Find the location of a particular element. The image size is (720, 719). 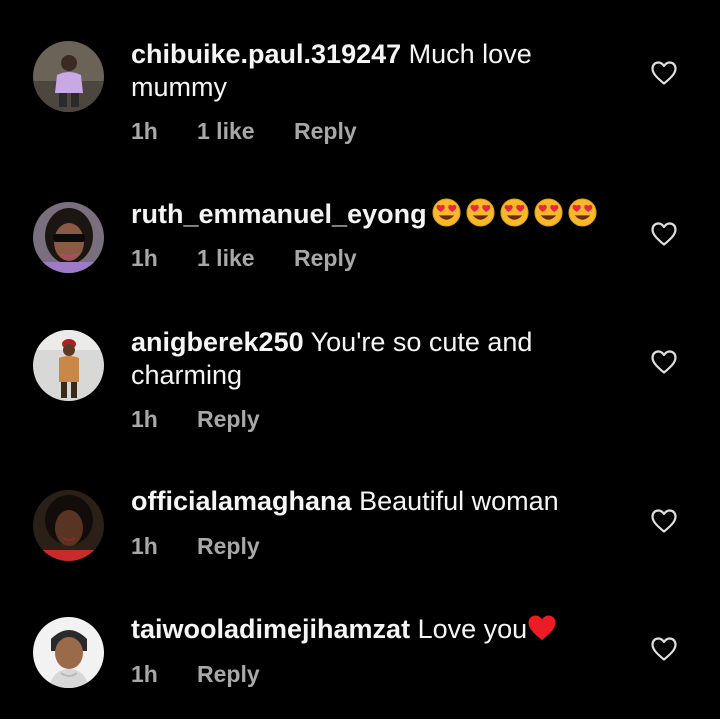

red-heart-emoji is located at coordinates (542, 628).